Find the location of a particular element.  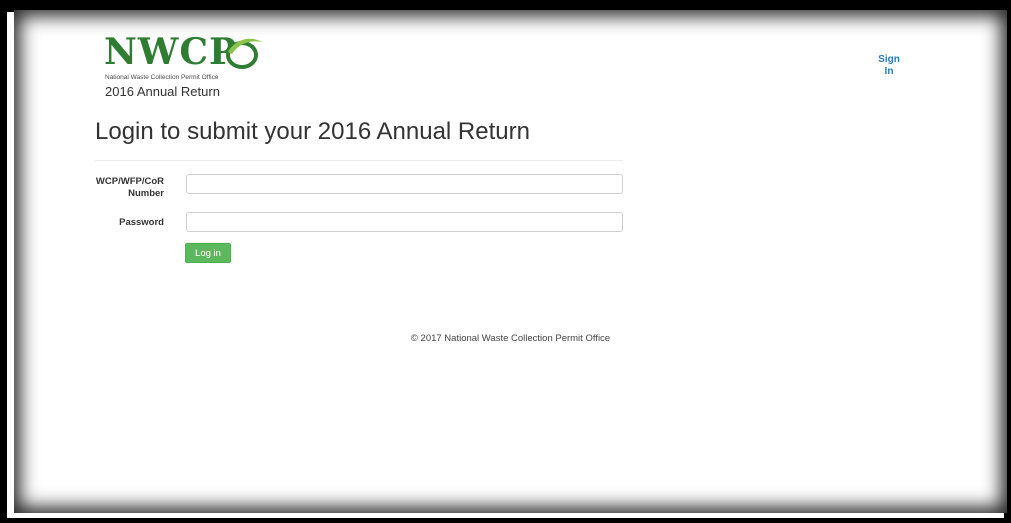

wcp-label-line1: WCP/WFP/CoR is located at coordinates (129, 181).